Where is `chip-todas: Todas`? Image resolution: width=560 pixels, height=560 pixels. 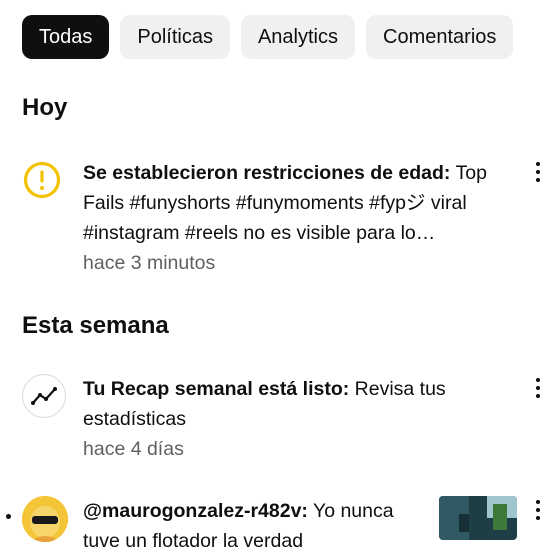 chip-todas: Todas is located at coordinates (66, 37).